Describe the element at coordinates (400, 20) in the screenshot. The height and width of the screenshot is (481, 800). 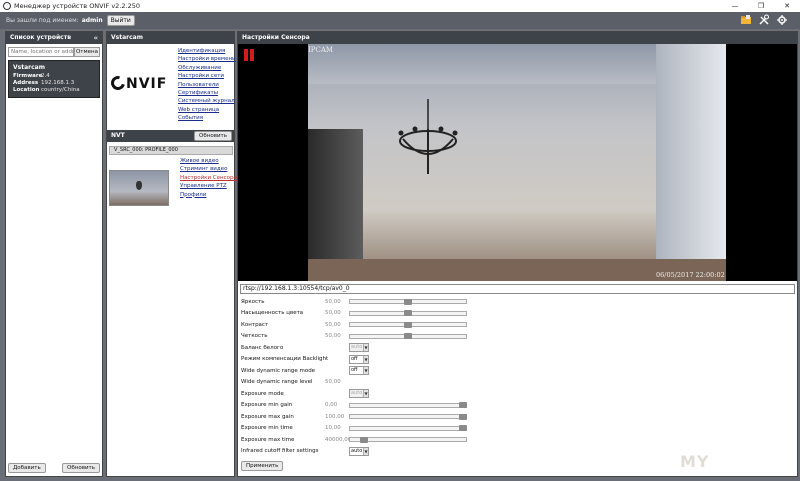
I see `top-bar: Вы зашли под именем: admin Выйти` at that location.